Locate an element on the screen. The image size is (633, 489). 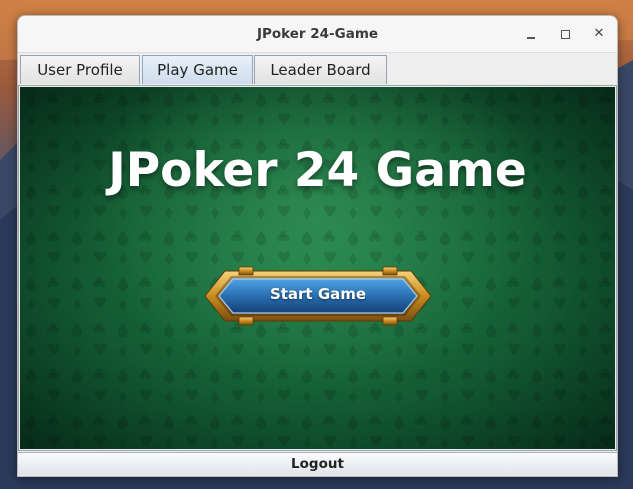
maximize-button is located at coordinates (565, 34).